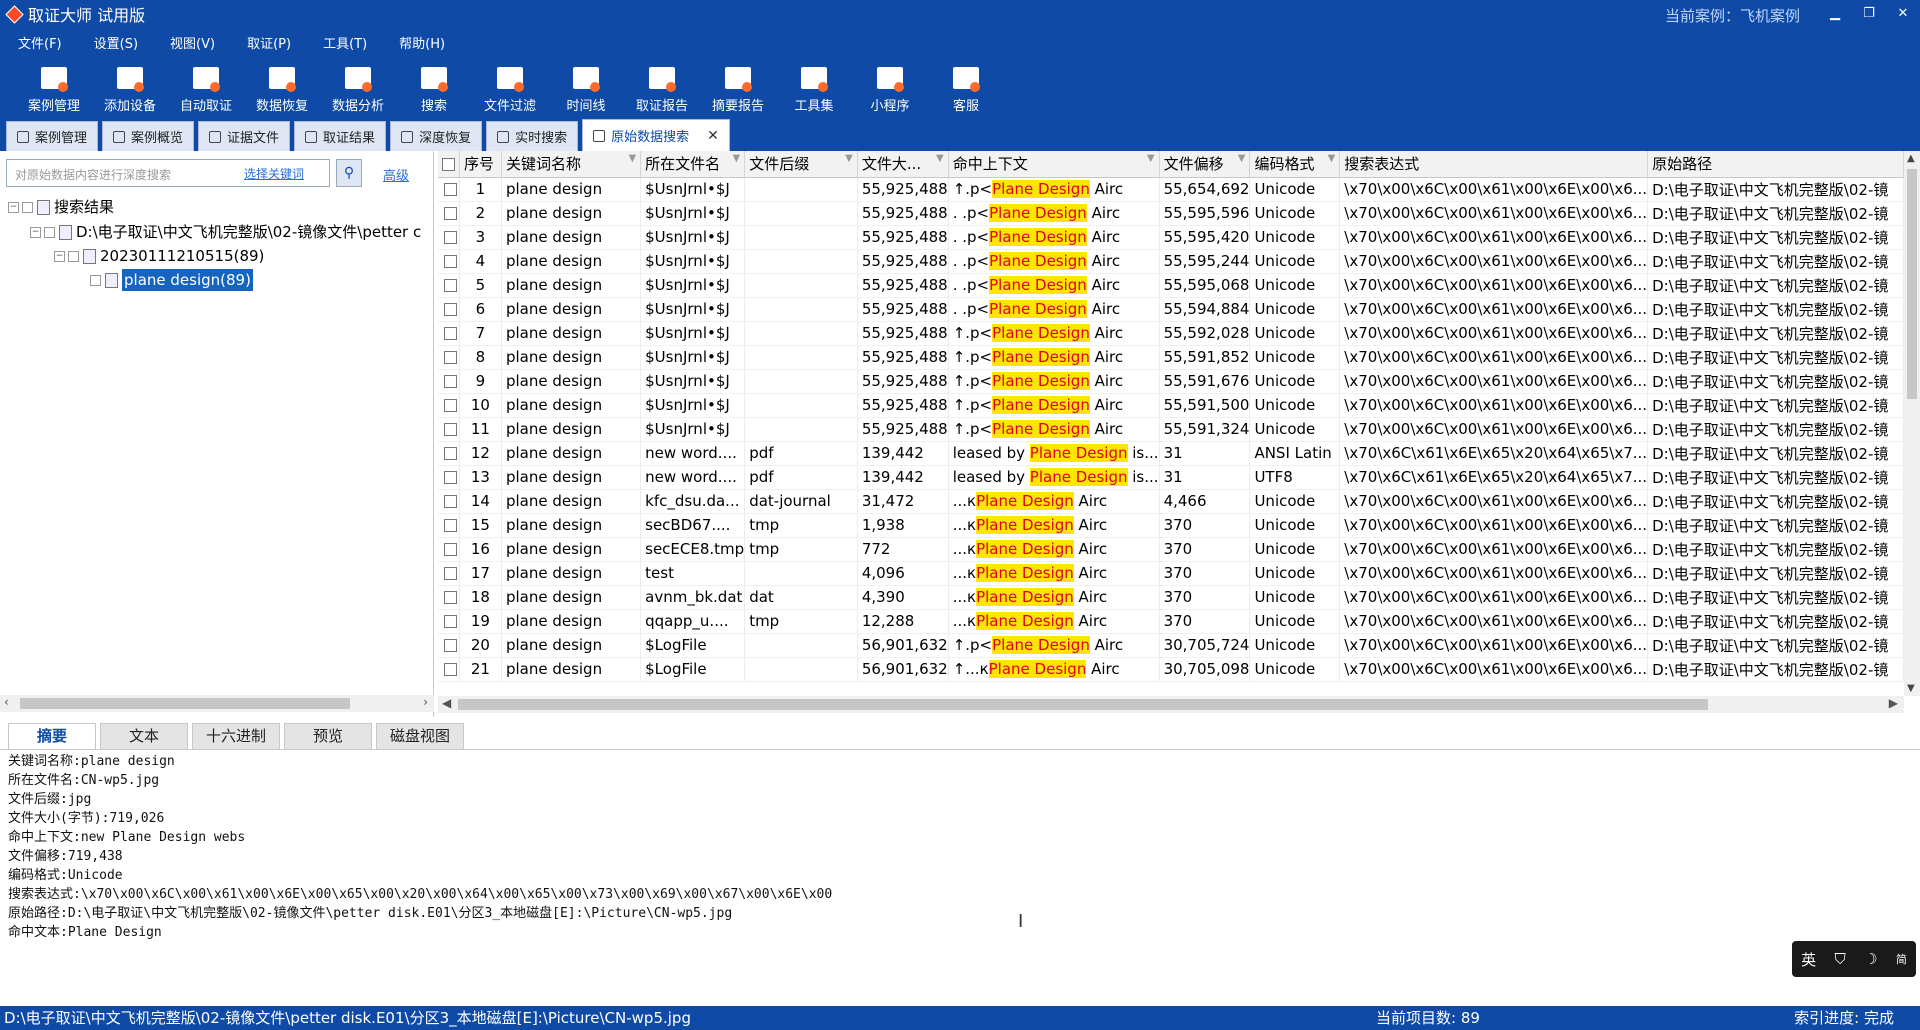  What do you see at coordinates (1911, 688) in the screenshot?
I see `scroll-down-icon: ▼` at bounding box center [1911, 688].